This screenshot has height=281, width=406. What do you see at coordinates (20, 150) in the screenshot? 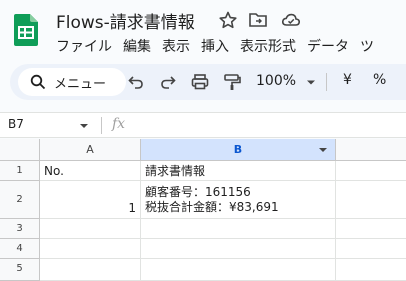
I see `select-all-corner` at bounding box center [20, 150].